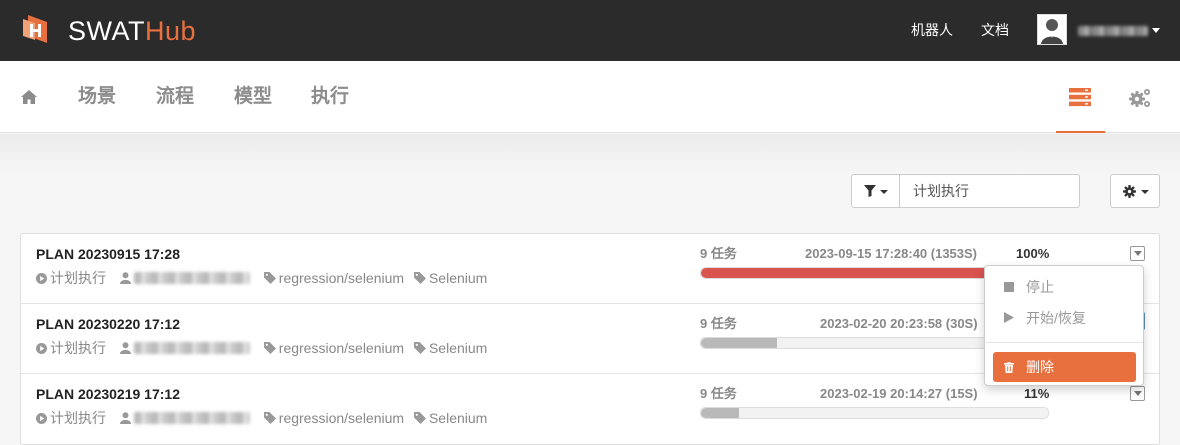  Describe the element at coordinates (1040, 287) in the screenshot. I see `stop-label: 停止` at that location.